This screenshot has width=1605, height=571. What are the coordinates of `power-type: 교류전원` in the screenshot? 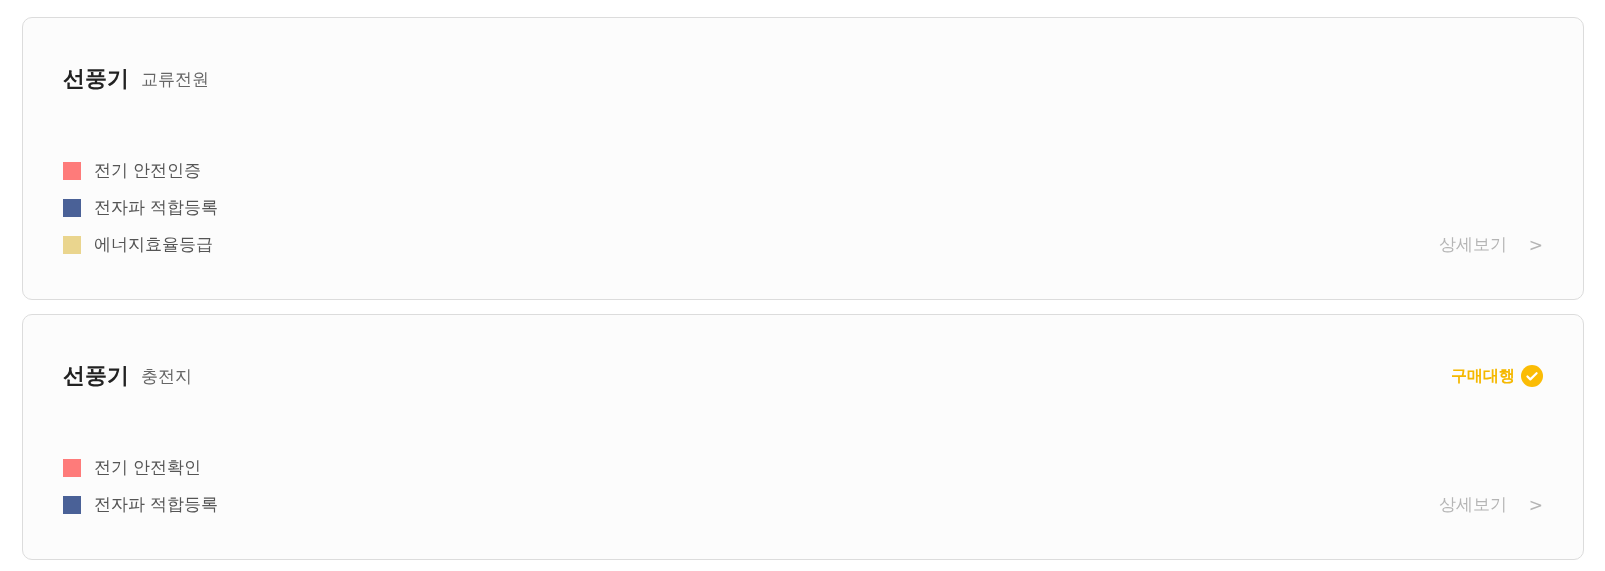 It's located at (175, 79).